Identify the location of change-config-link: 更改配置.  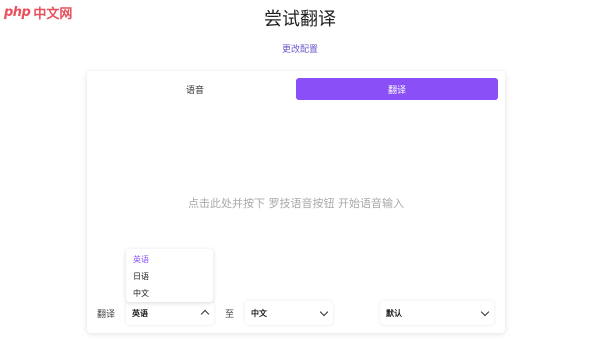
(300, 48).